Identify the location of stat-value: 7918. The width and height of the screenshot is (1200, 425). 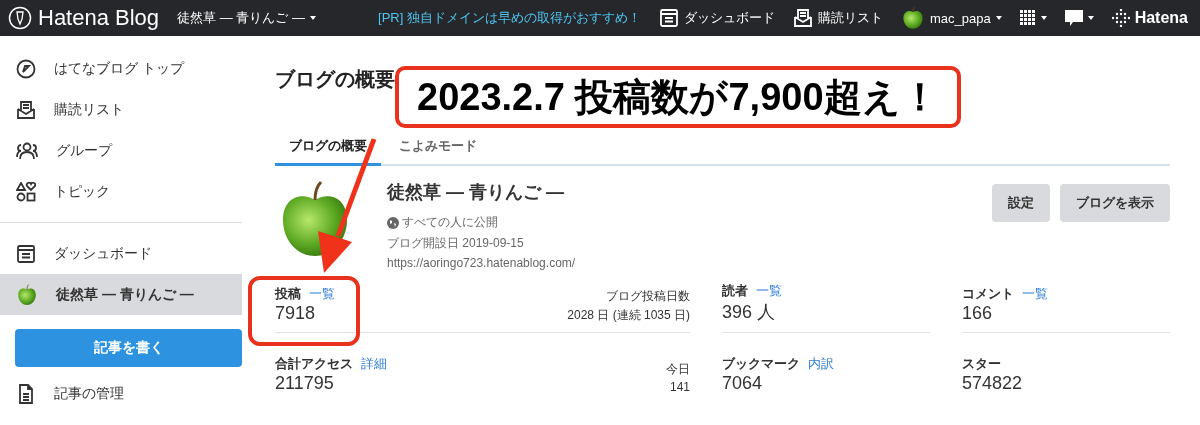
(296, 313).